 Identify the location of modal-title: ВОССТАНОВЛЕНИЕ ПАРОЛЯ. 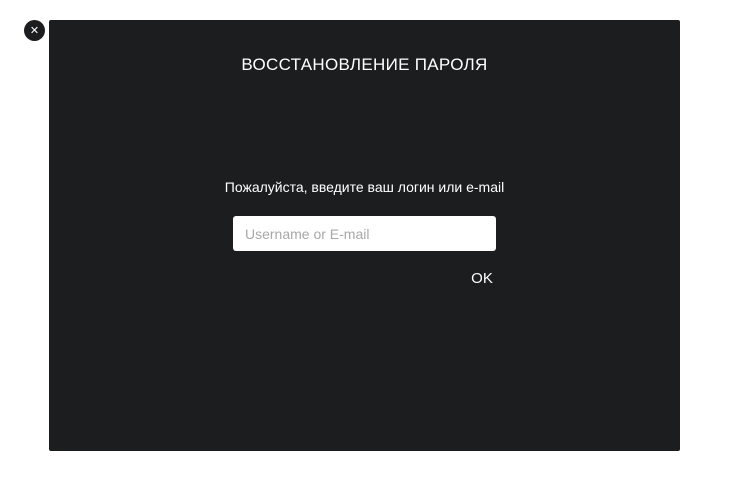
(364, 64).